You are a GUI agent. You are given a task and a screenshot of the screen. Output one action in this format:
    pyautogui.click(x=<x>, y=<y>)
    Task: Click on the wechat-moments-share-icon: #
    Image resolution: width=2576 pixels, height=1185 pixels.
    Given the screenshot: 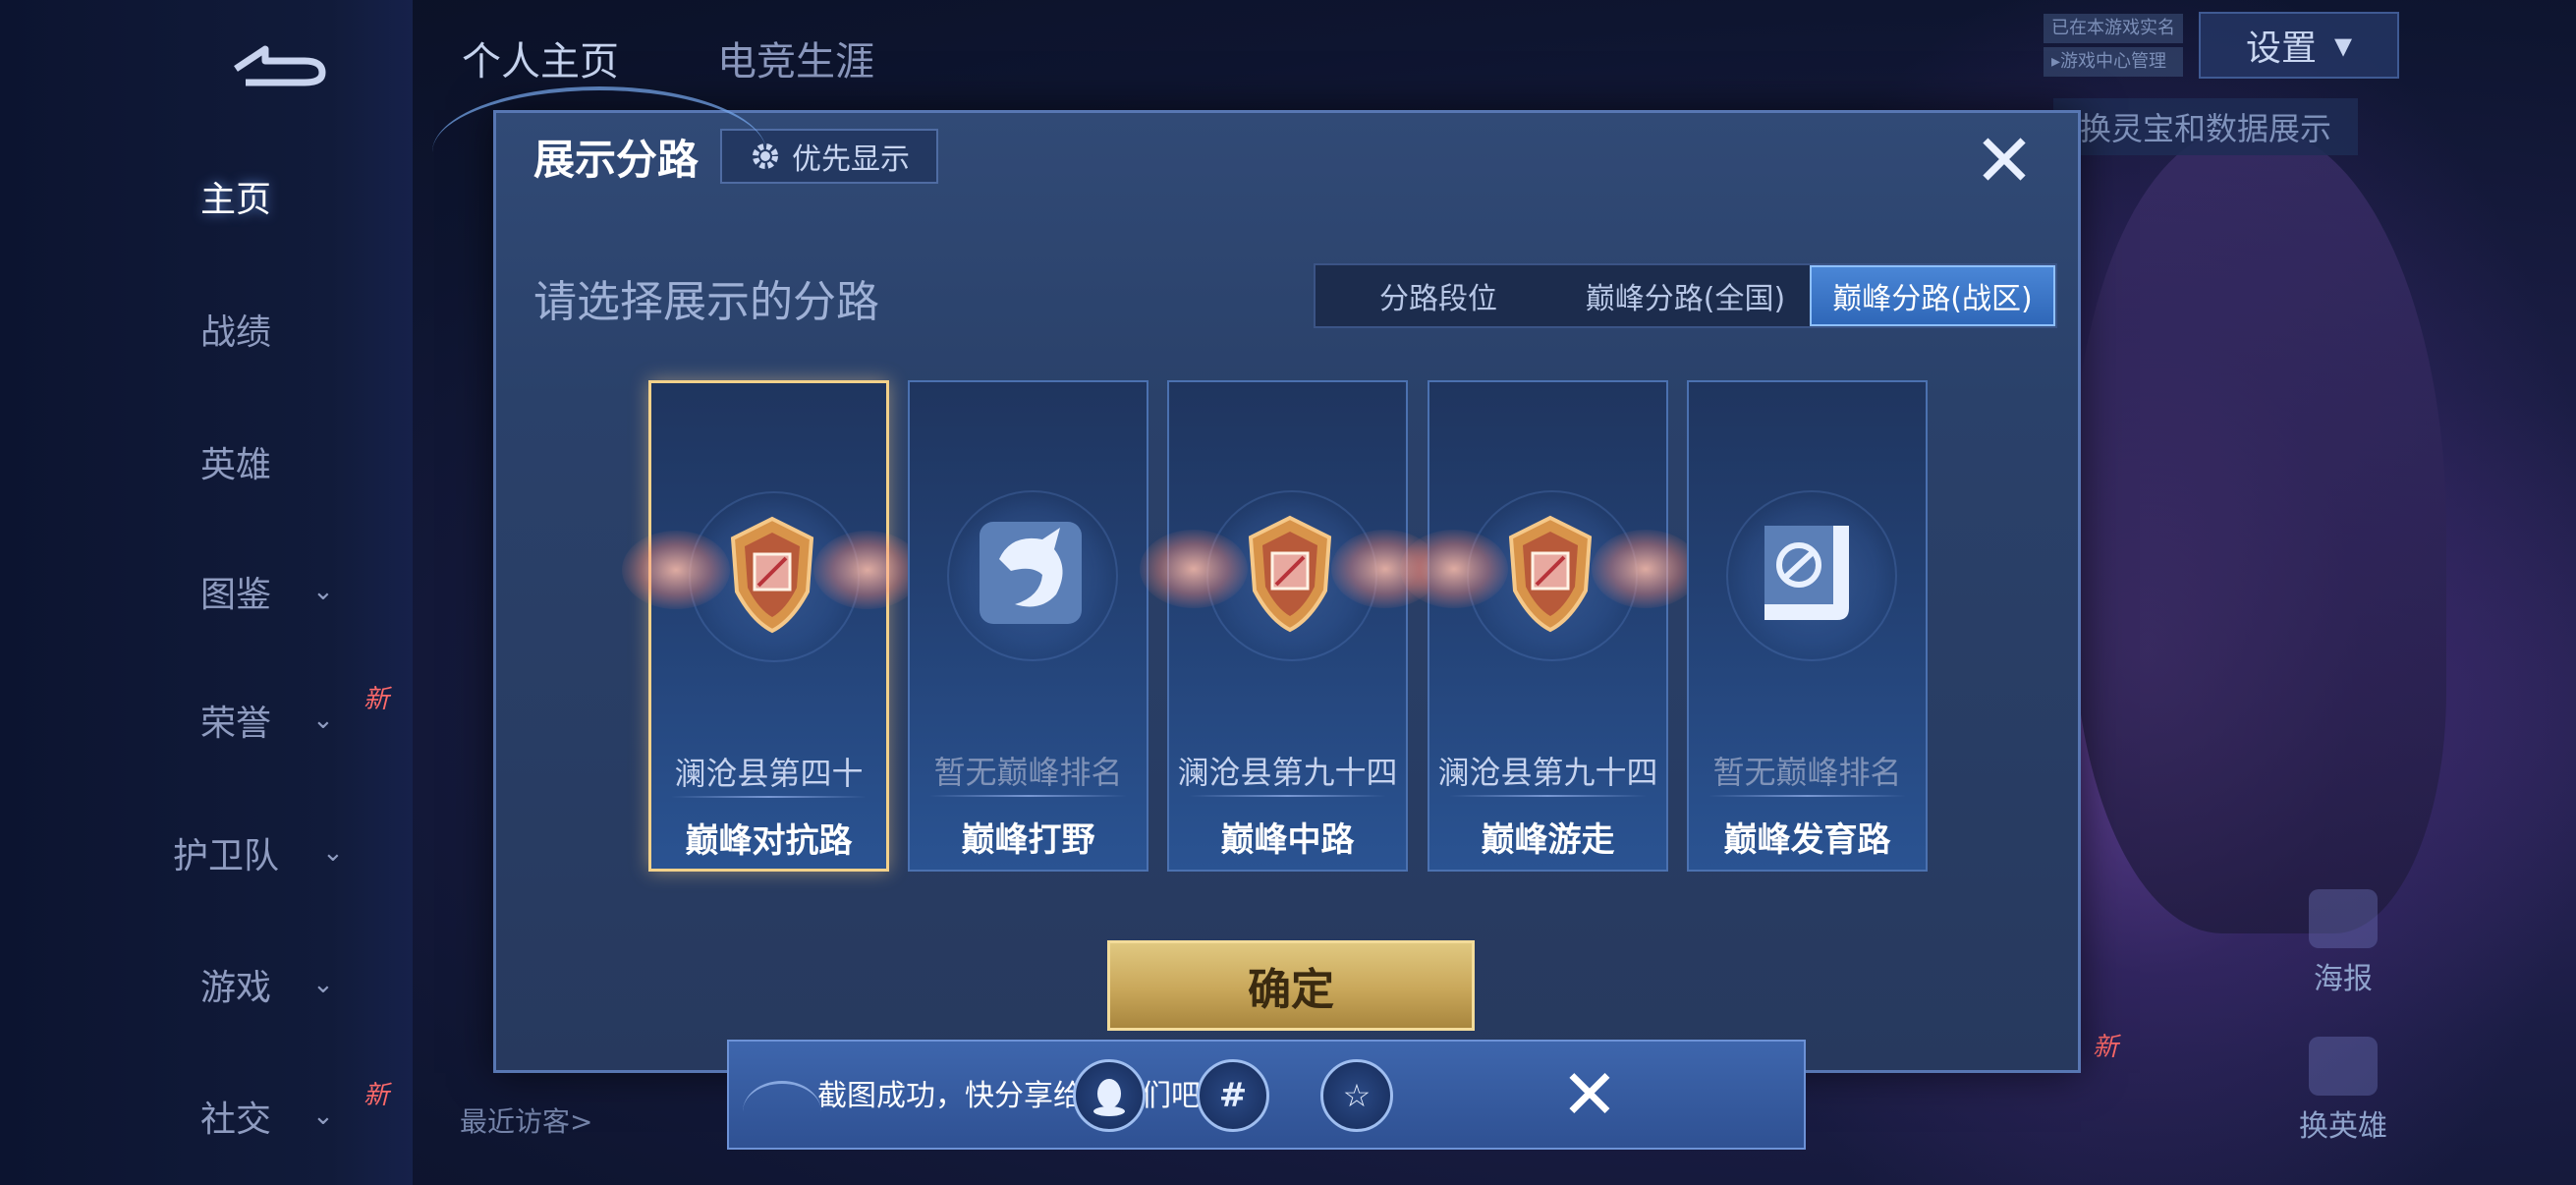 What is the action you would take?
    pyautogui.click(x=1233, y=1096)
    